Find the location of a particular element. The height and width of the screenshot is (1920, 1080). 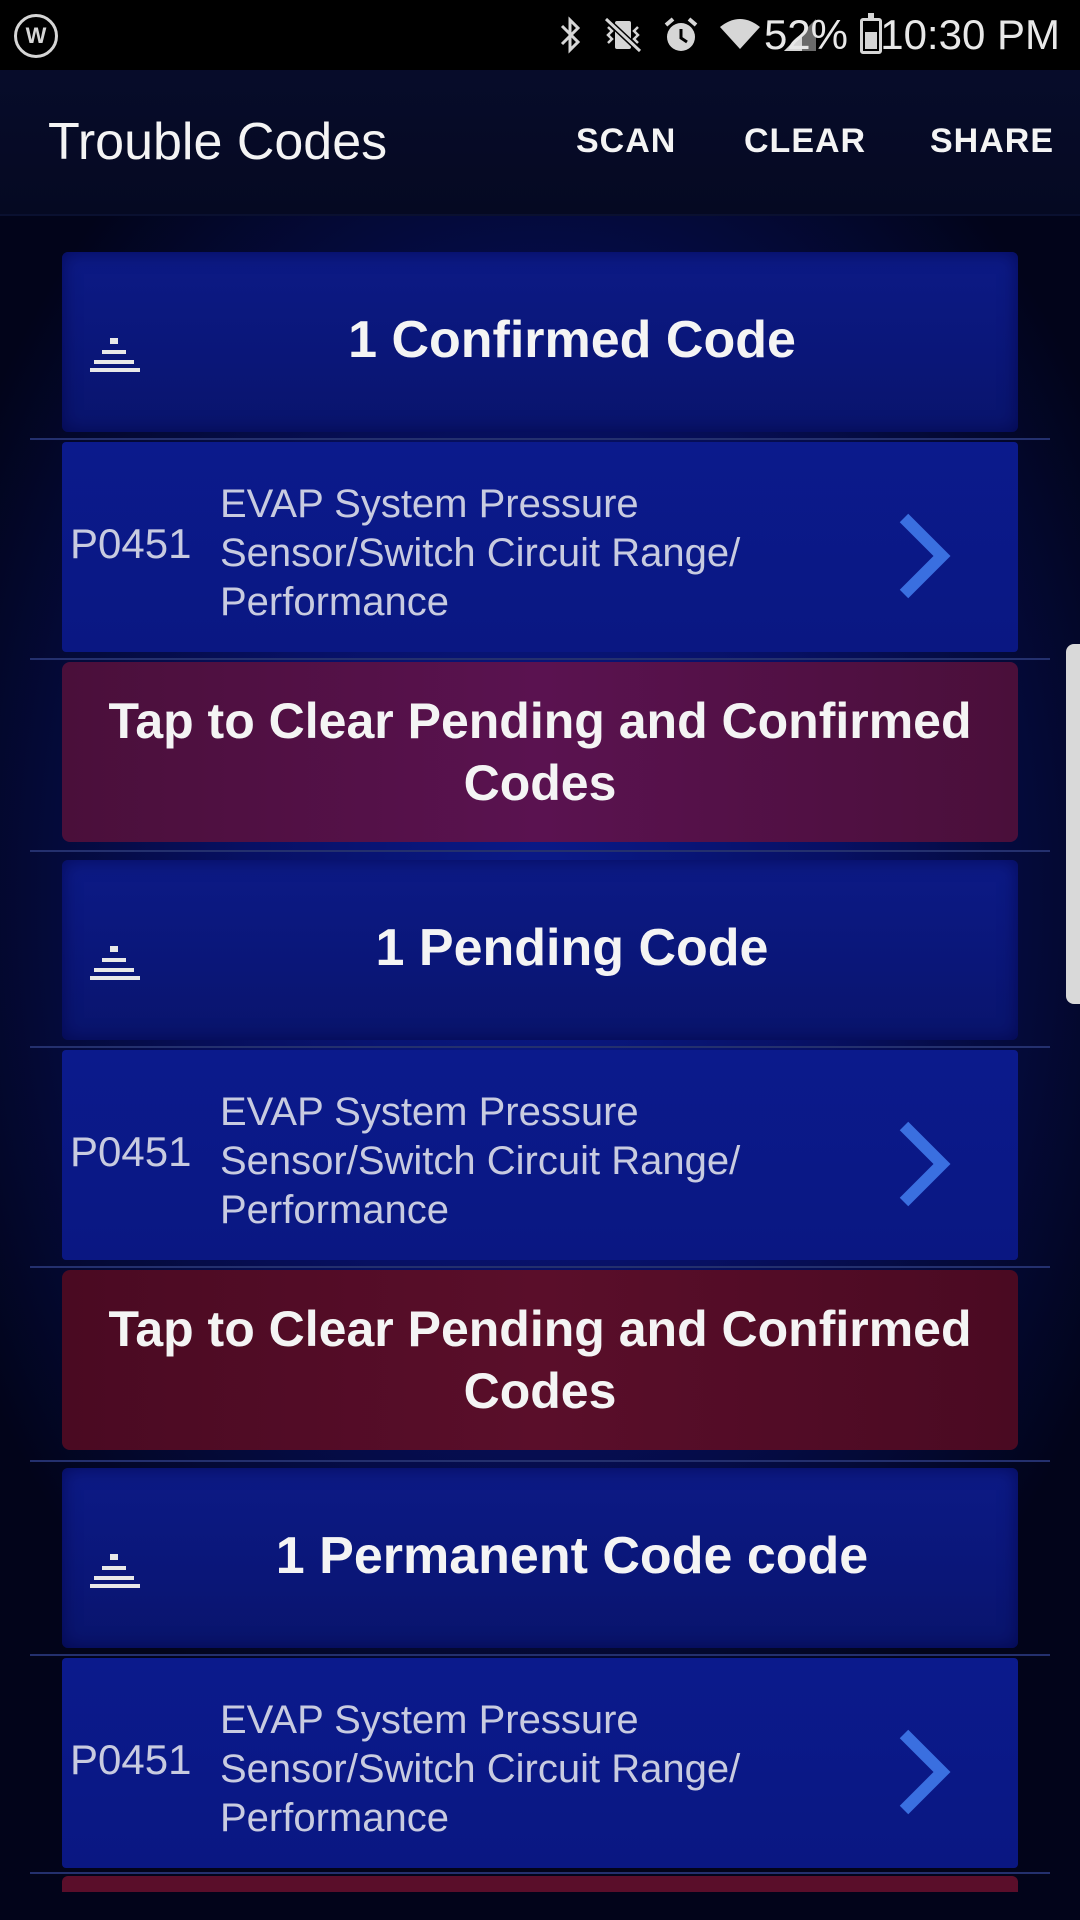

section-title: 1 Confirmed Code is located at coordinates (572, 340).